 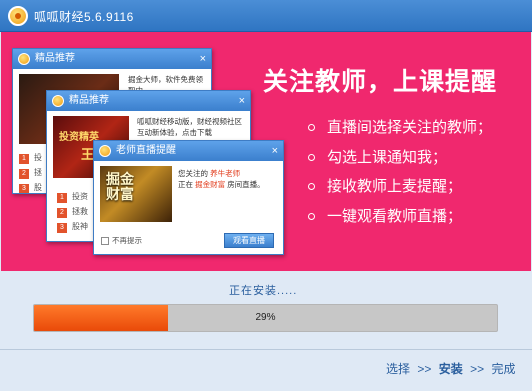 What do you see at coordinates (84, 17) in the screenshot?
I see `window-title: 呱呱财经5.6.9116` at bounding box center [84, 17].